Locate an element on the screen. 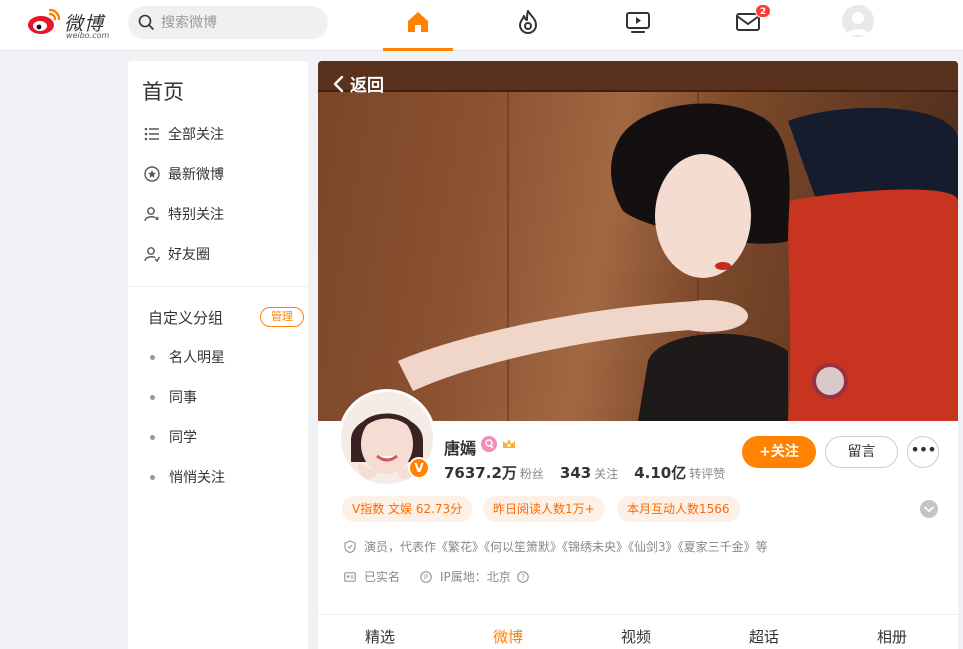 The image size is (963, 649). tab-weibo: 微博 is located at coordinates (508, 636).